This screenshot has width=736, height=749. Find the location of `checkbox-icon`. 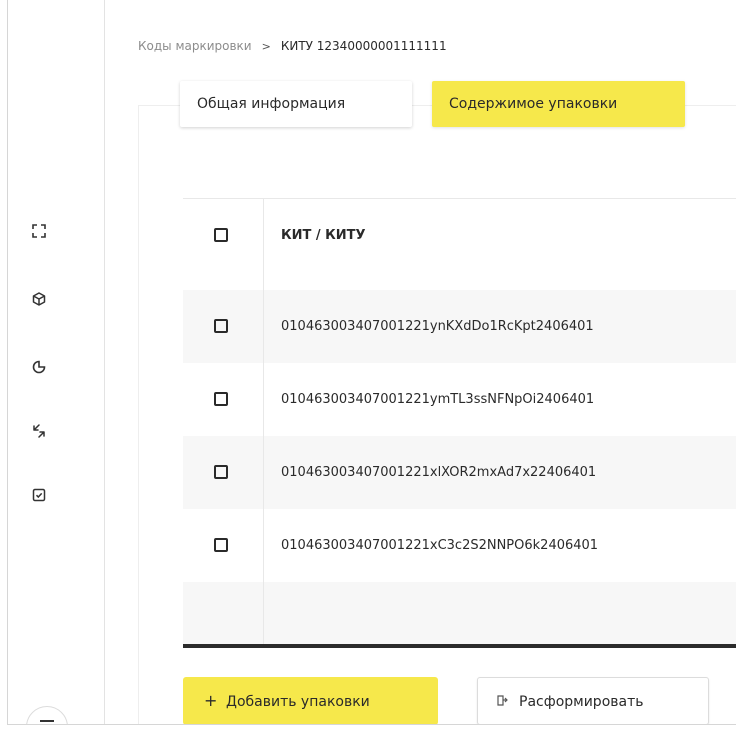

checkbox-icon is located at coordinates (39, 495).